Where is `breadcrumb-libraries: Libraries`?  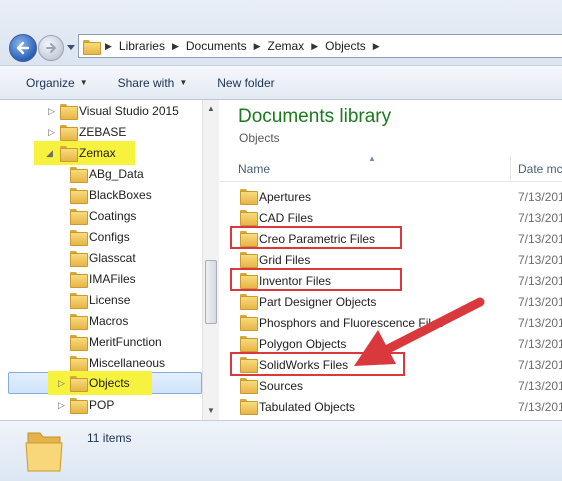 breadcrumb-libraries: Libraries is located at coordinates (142, 46).